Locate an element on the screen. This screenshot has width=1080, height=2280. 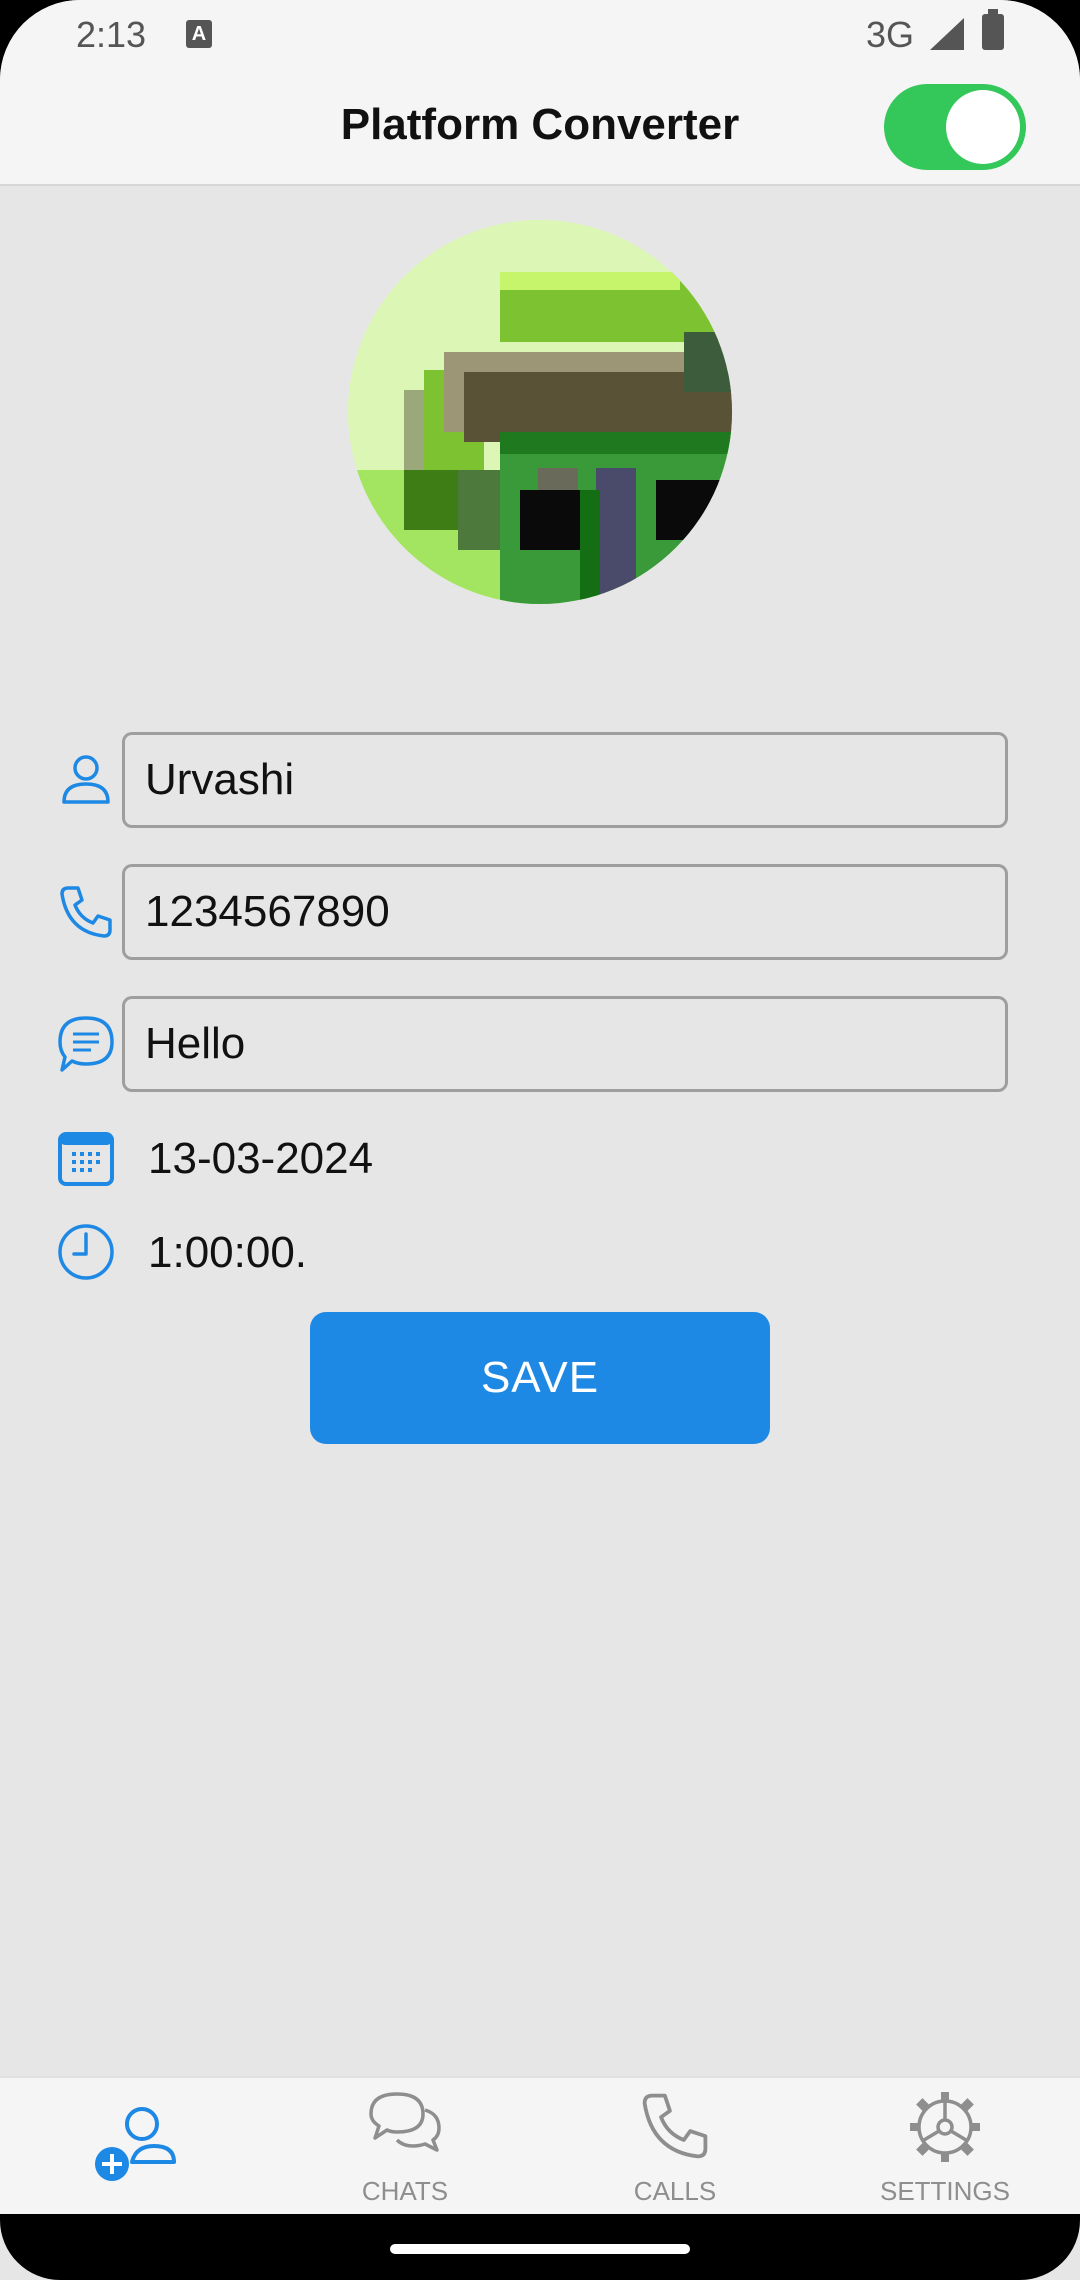
date-value: 13-03-2024 is located at coordinates (261, 1158).